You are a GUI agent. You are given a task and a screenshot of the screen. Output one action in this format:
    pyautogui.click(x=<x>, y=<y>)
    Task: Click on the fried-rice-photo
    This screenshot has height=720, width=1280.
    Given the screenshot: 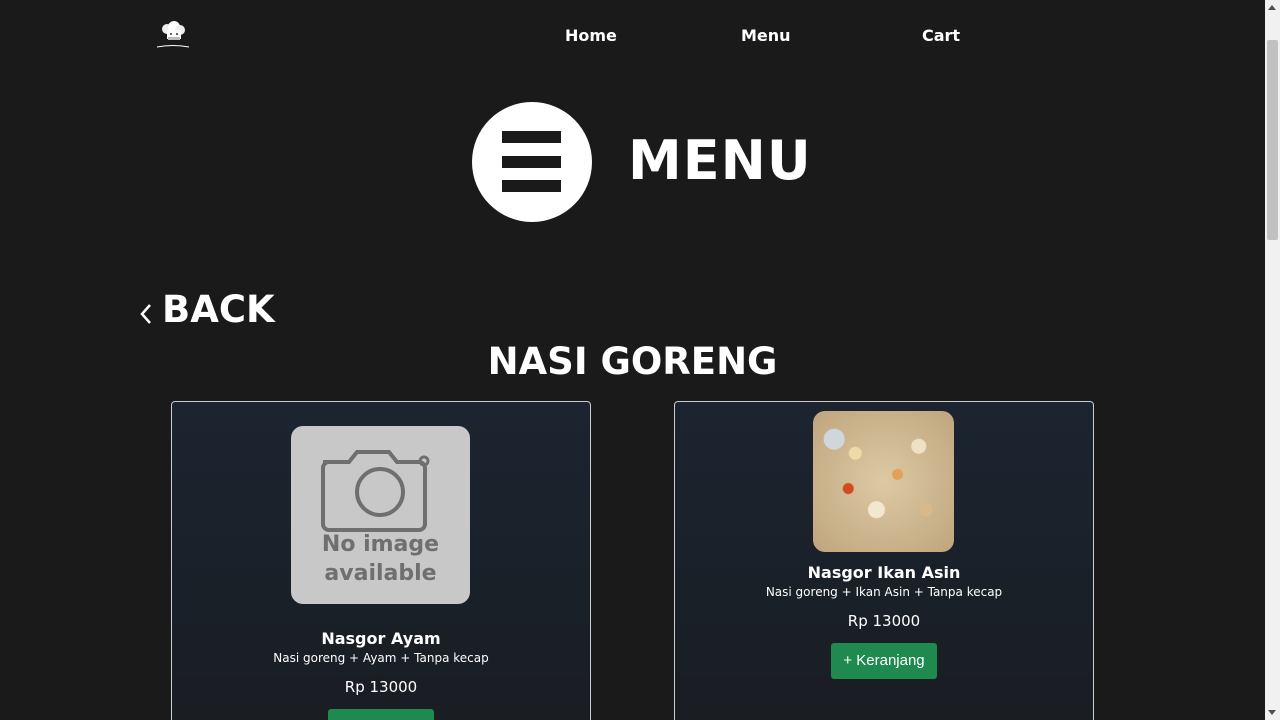 What is the action you would take?
    pyautogui.click(x=883, y=481)
    